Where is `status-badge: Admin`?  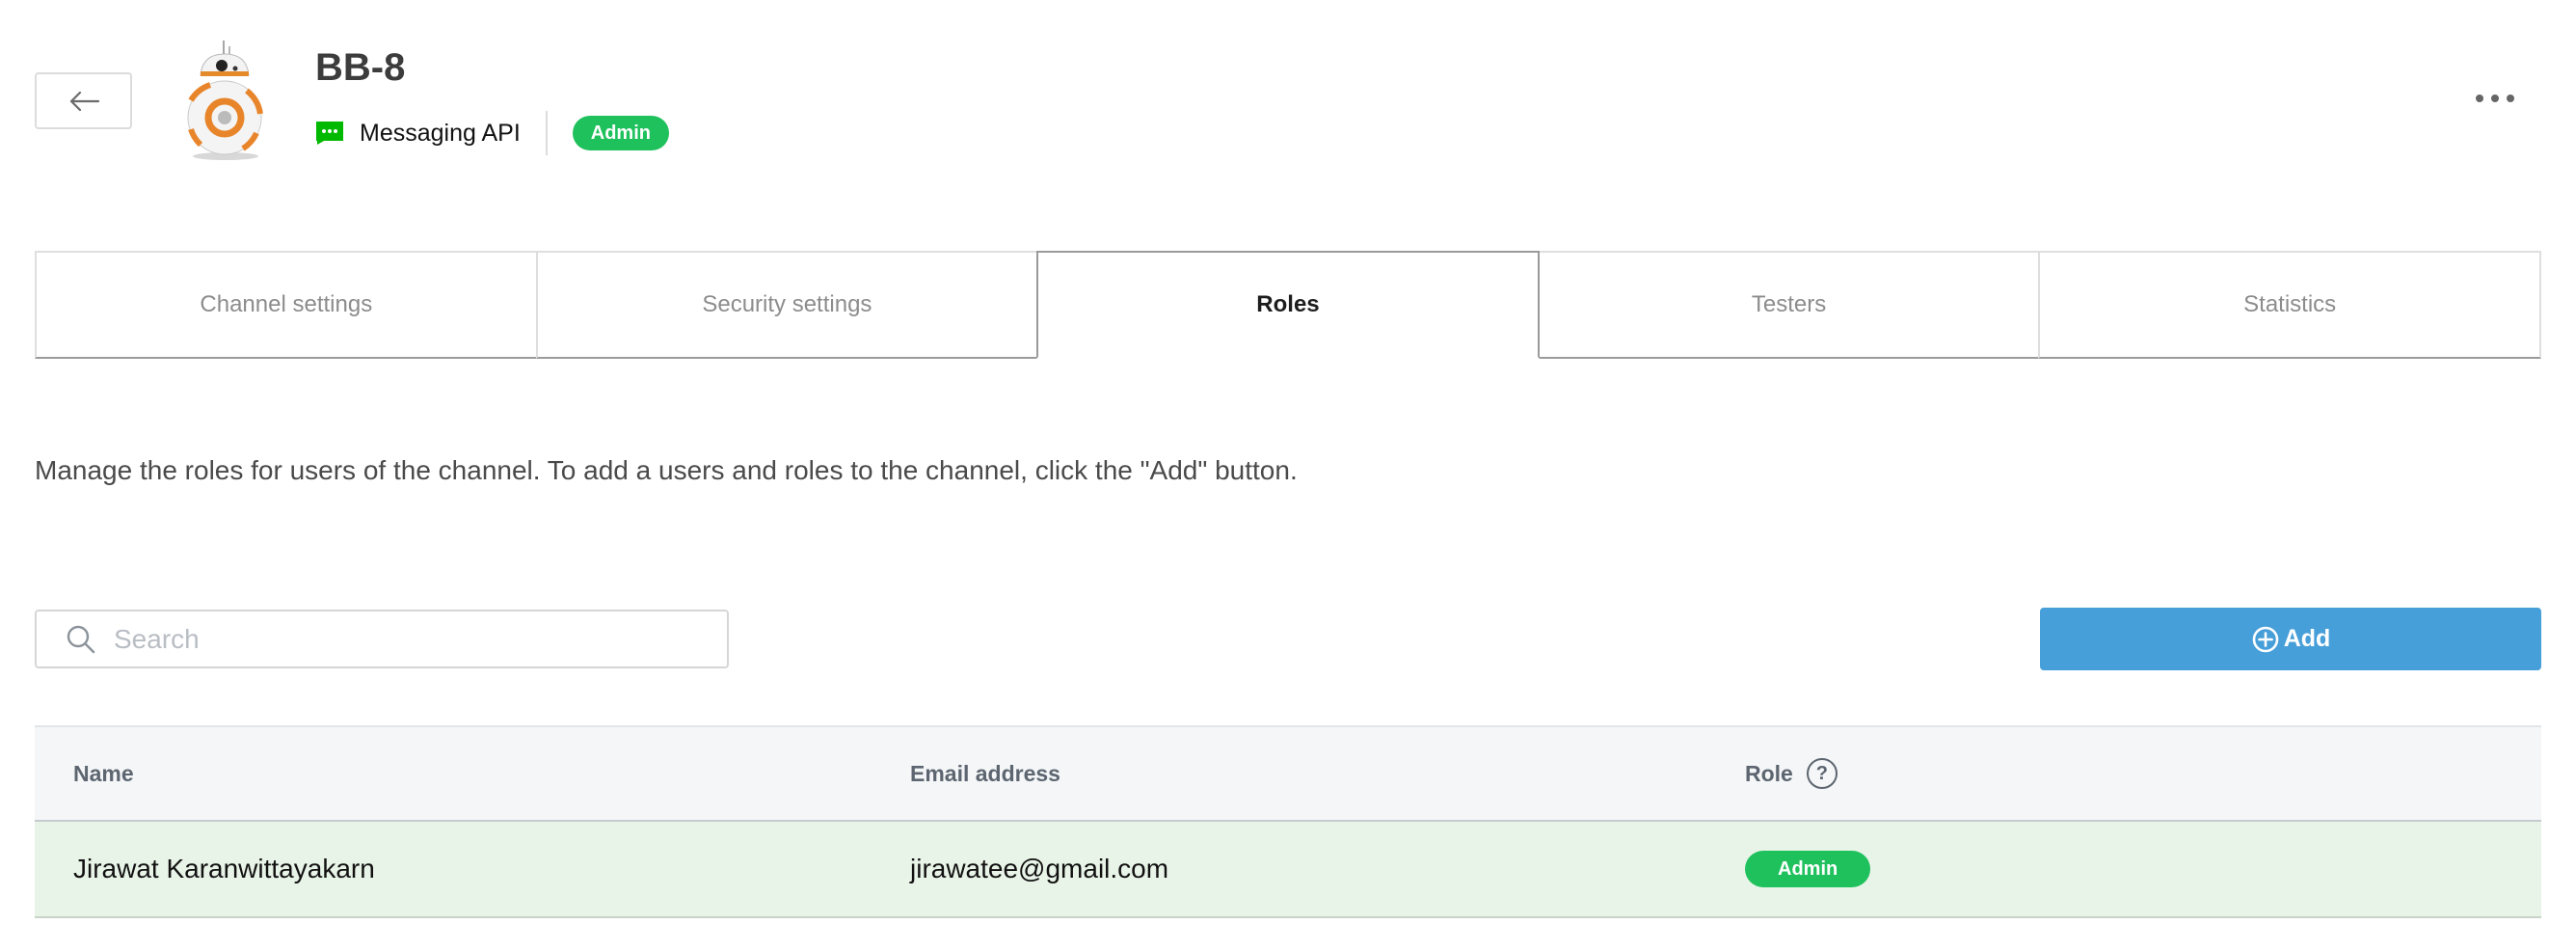
status-badge: Admin is located at coordinates (1808, 869).